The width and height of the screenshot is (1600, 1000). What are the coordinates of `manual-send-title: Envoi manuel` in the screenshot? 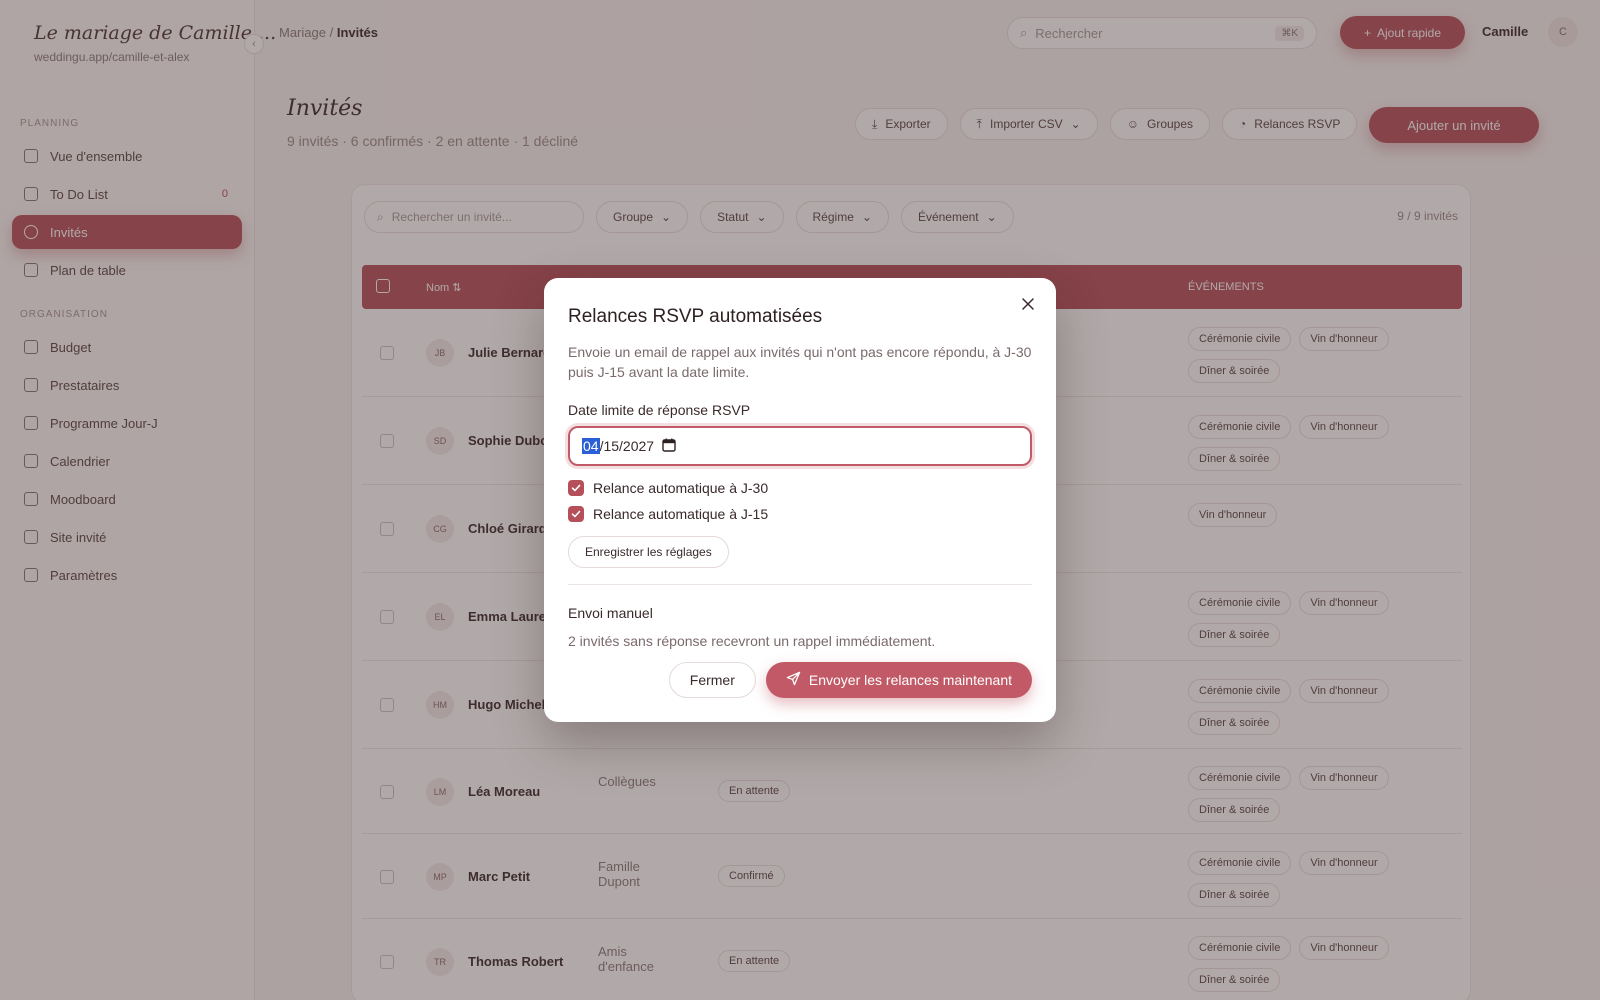 It's located at (610, 613).